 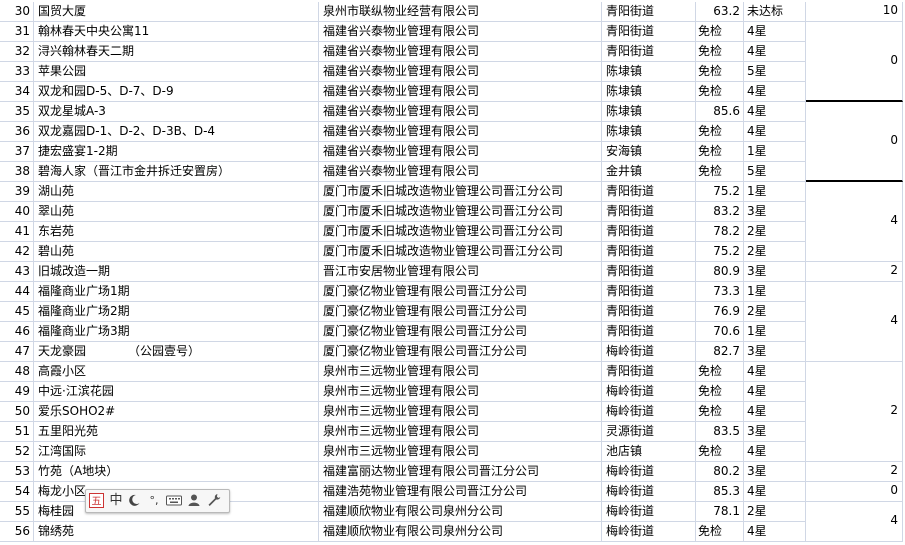 I want to click on merged-count-cell: 2, so click(x=854, y=472).